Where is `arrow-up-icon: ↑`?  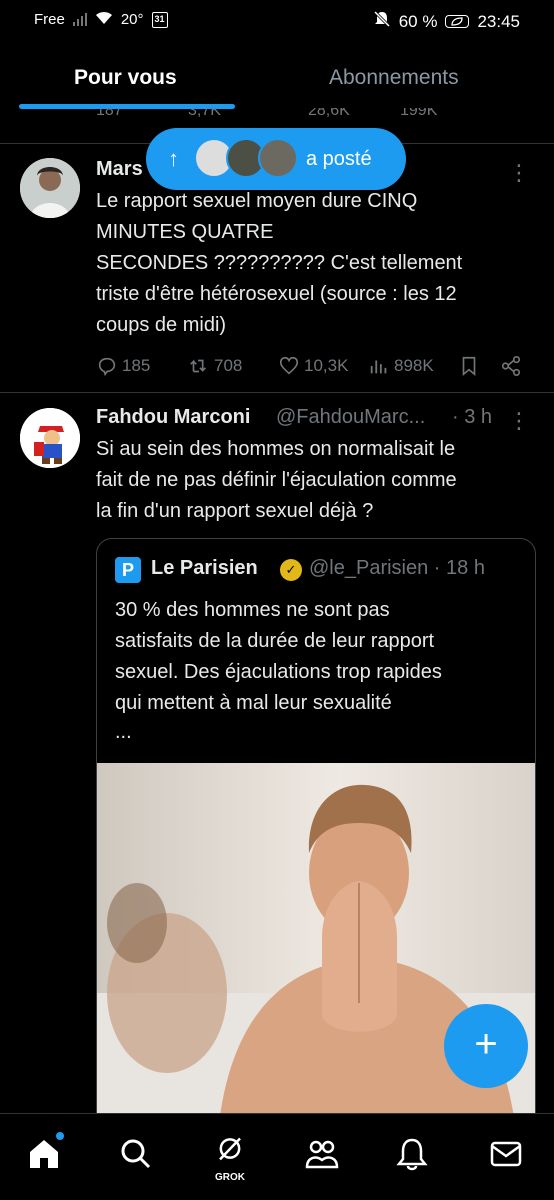 arrow-up-icon: ↑ is located at coordinates (173, 158).